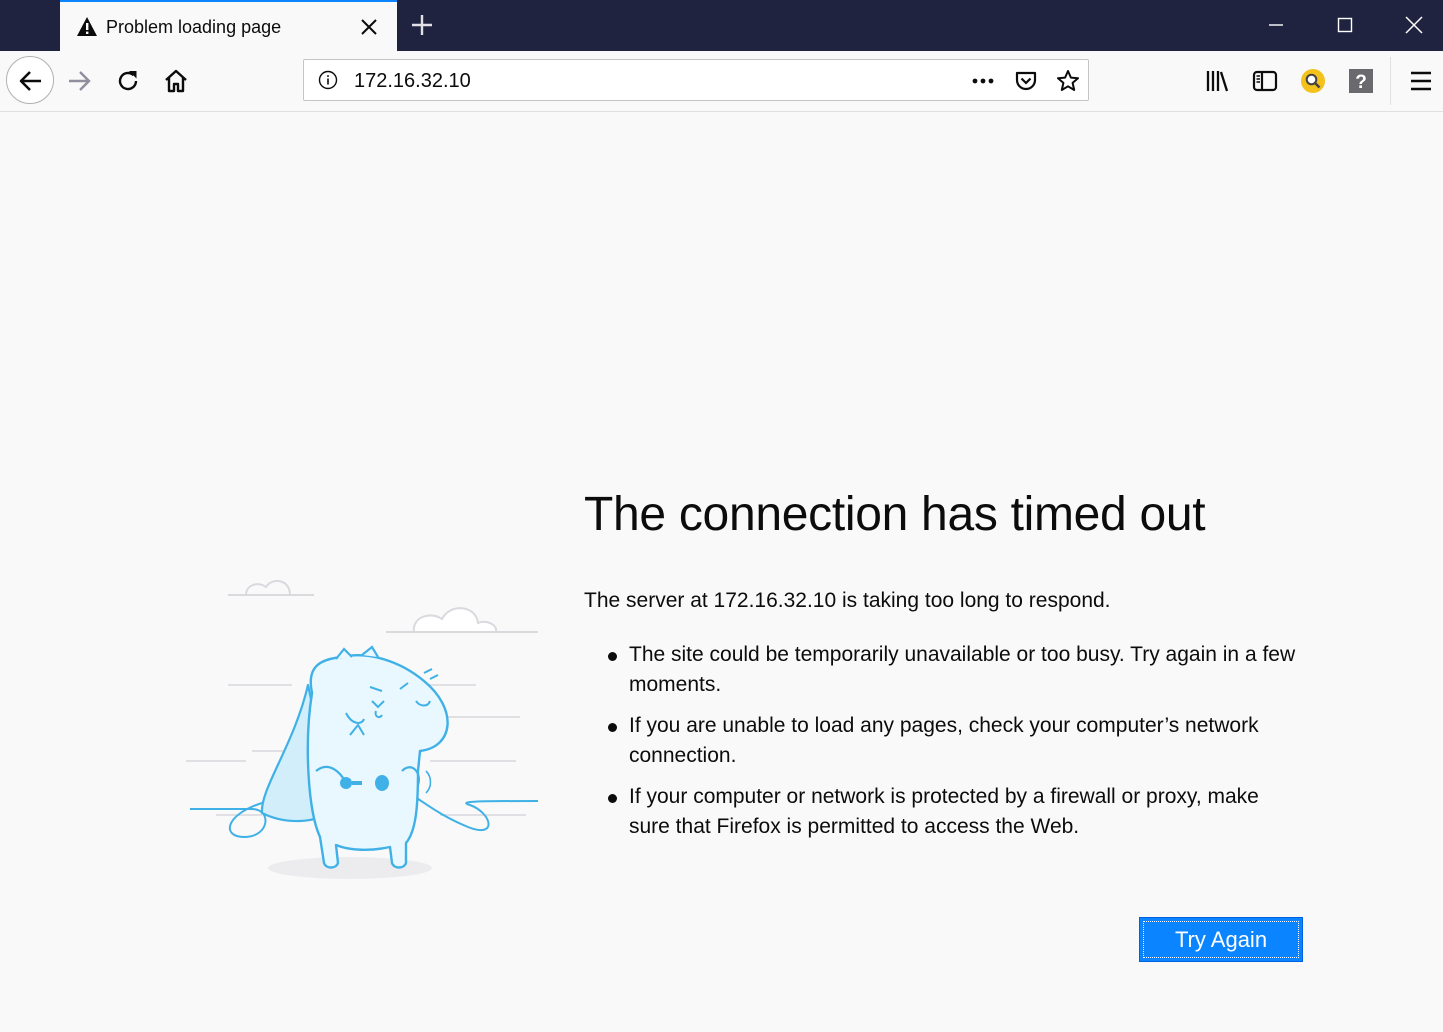 The width and height of the screenshot is (1443, 1032). I want to click on back-icon, so click(30, 81).